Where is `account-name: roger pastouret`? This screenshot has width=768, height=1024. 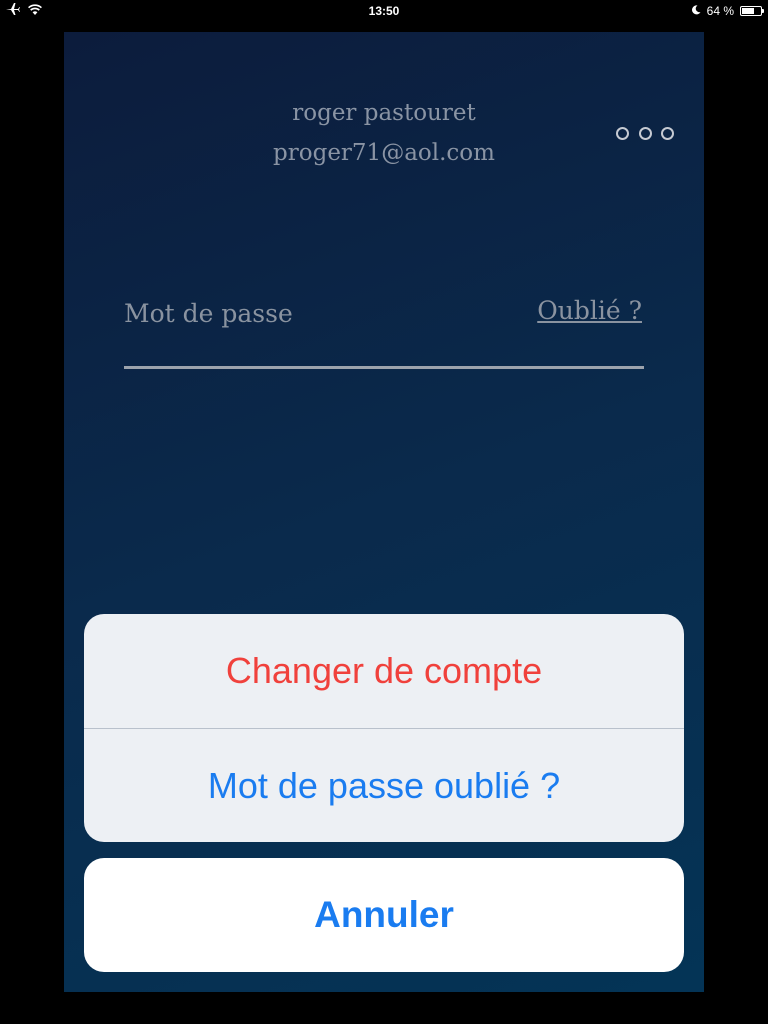 account-name: roger pastouret is located at coordinates (384, 113).